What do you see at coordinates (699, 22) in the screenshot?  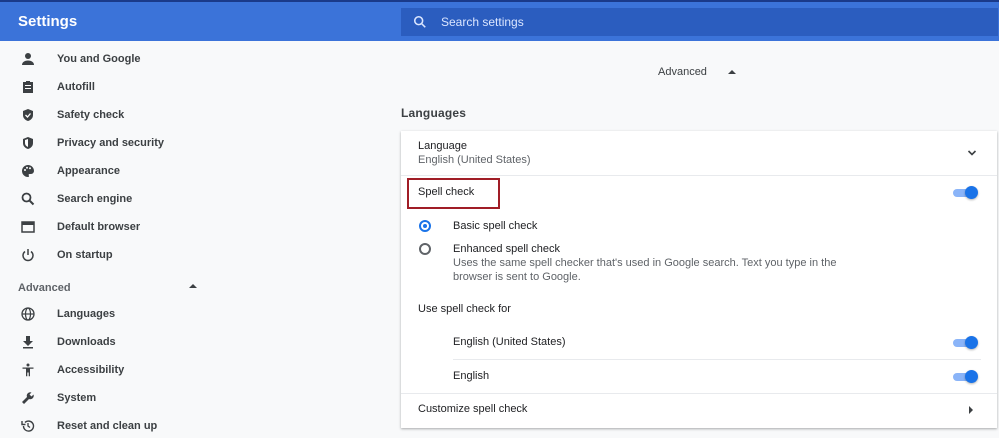 I see `search-input: Search settings` at bounding box center [699, 22].